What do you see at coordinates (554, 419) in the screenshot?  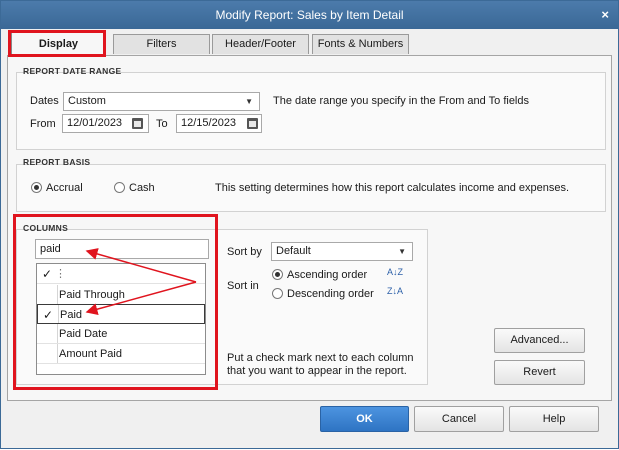 I see `help-button: Help` at bounding box center [554, 419].